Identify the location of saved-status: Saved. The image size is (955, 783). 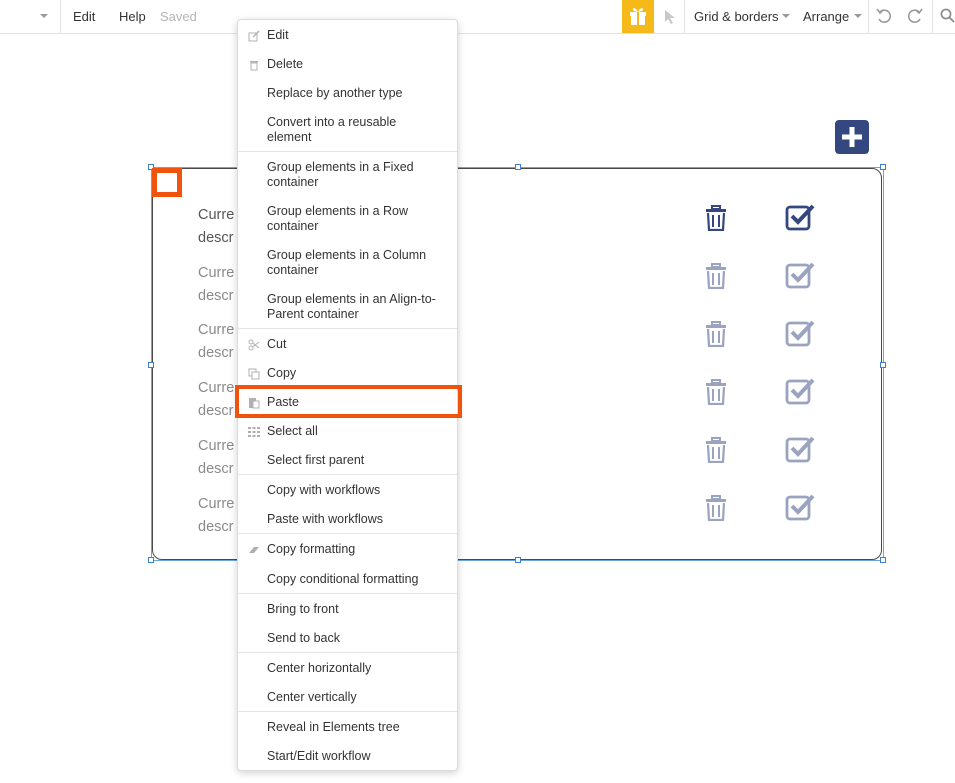
(178, 16).